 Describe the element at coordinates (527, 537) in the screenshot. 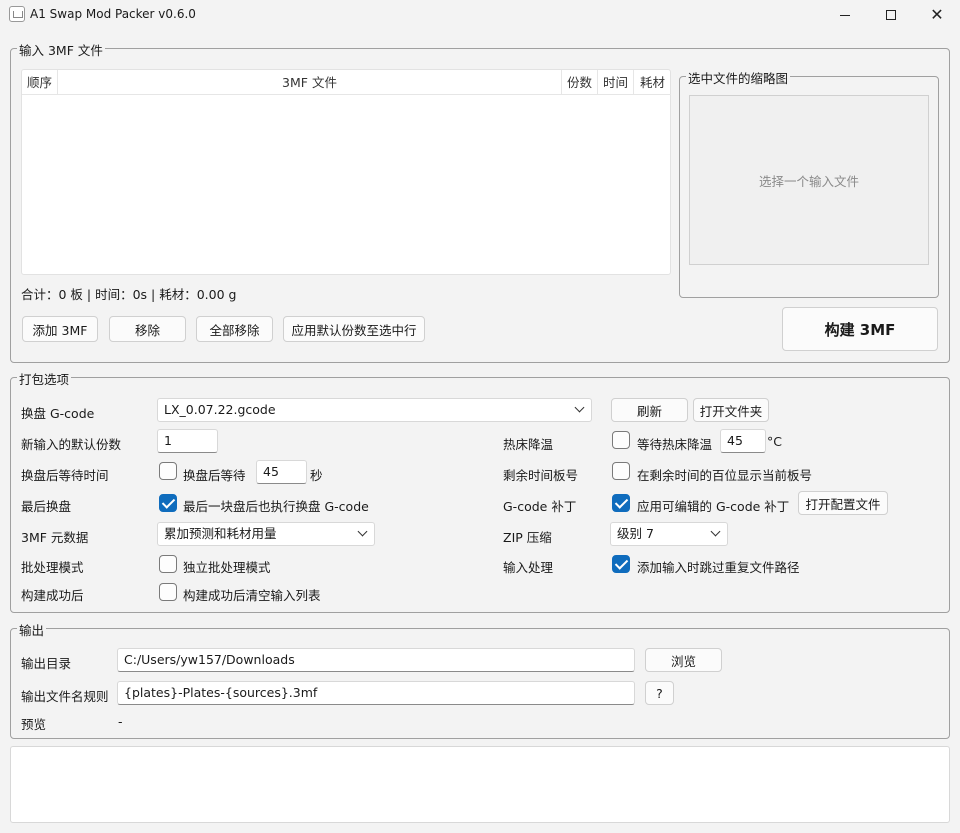

I see `zip-label: ZIP 压缩` at that location.